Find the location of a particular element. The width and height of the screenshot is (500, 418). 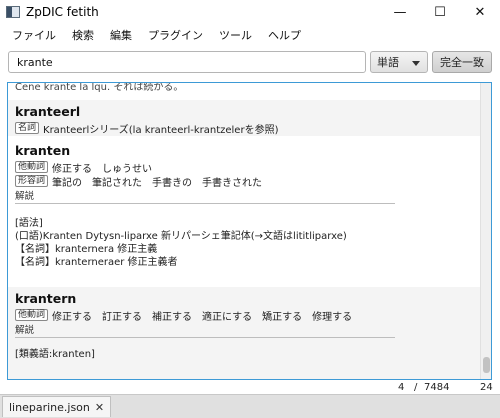

menu-bar: ファイル 検索 編集 プラグイン ツール ヘルプ is located at coordinates (250, 35).